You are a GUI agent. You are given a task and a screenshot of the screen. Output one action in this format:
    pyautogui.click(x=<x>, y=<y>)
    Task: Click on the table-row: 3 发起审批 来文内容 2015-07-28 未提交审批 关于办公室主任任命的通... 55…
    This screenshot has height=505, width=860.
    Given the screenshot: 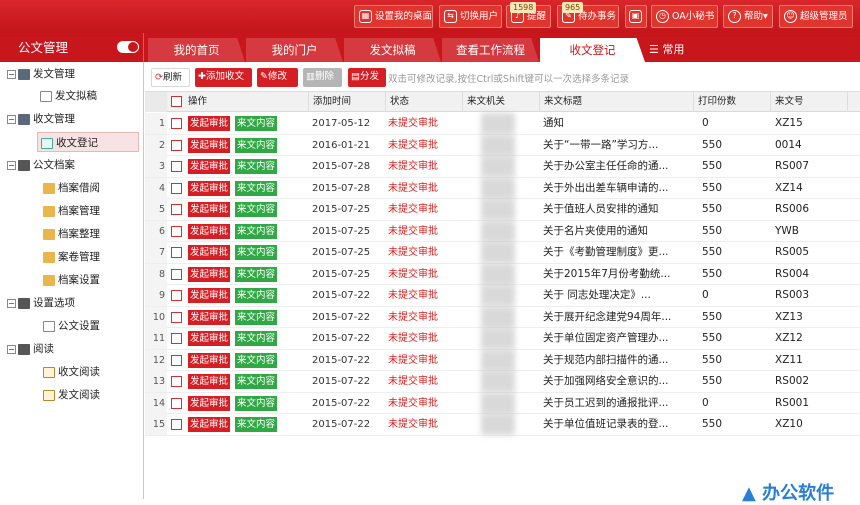 What is the action you would take?
    pyautogui.click(x=502, y=167)
    